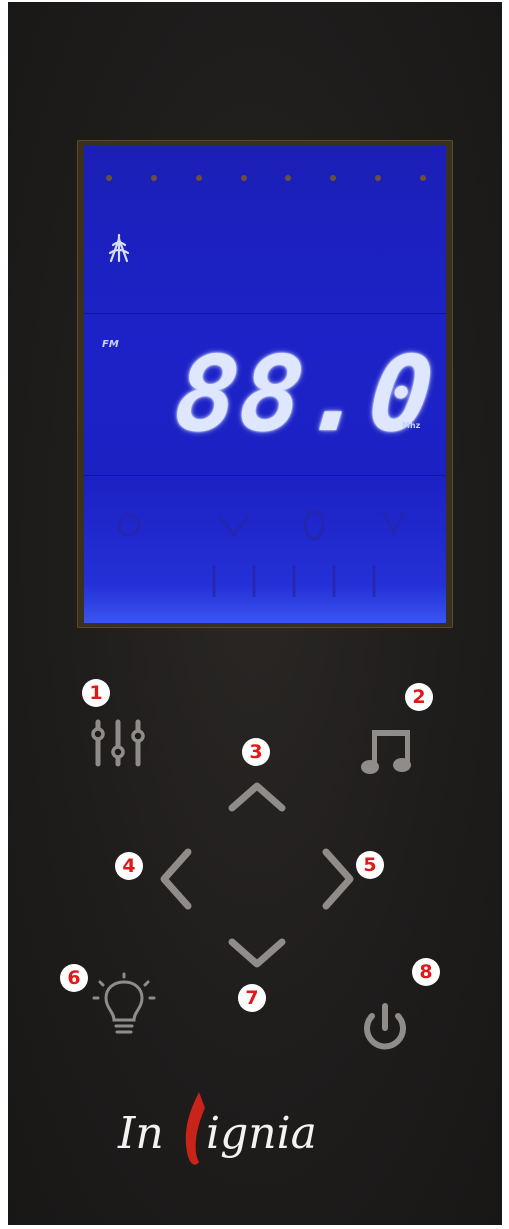  Describe the element at coordinates (388, 750) in the screenshot. I see `music-note-icon` at that location.